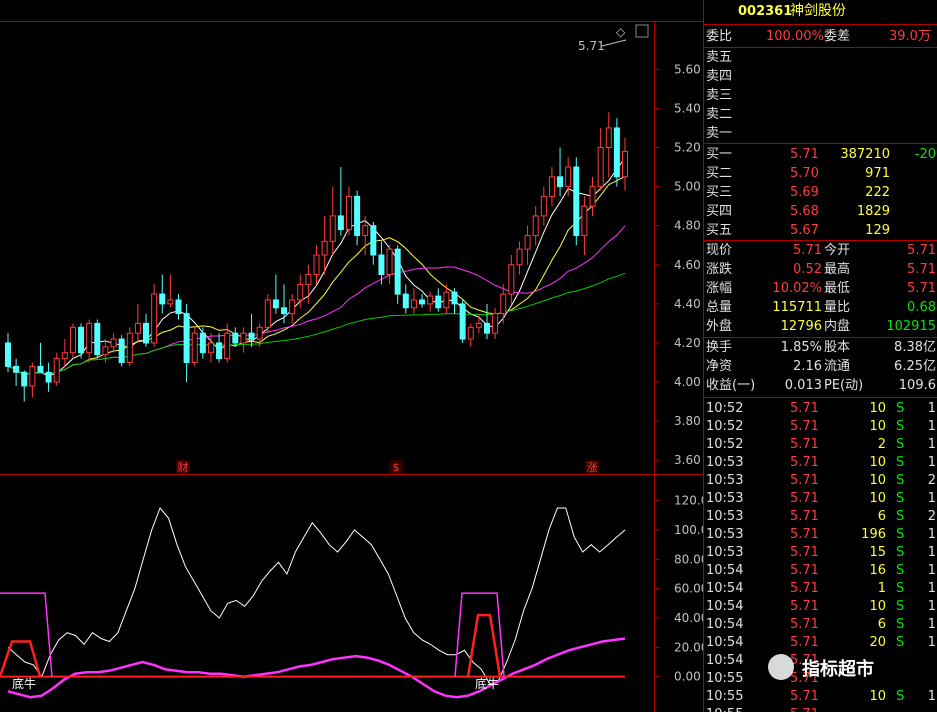 The height and width of the screenshot is (712, 937). Describe the element at coordinates (725, 696) in the screenshot. I see `tick-time: 10:55` at that location.